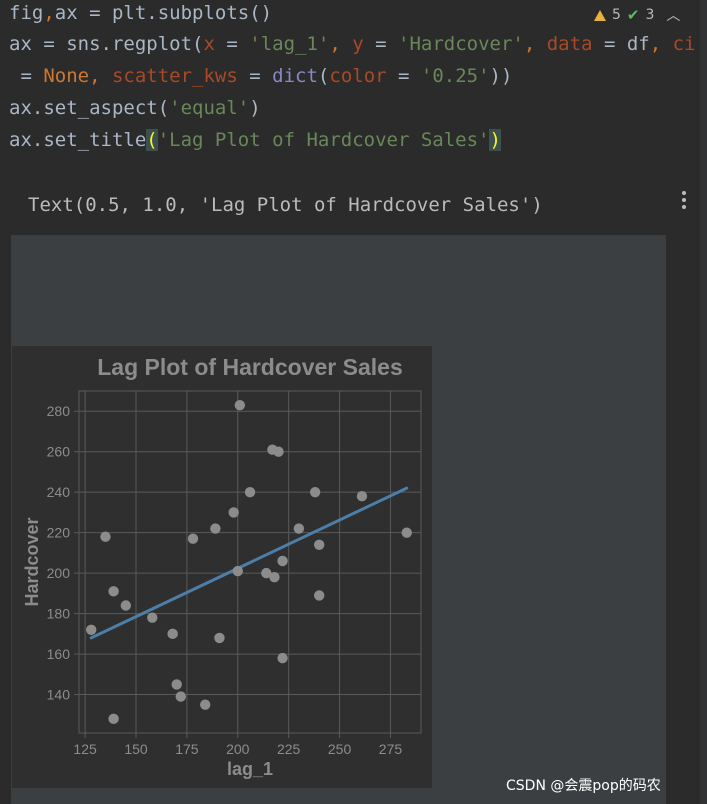 The height and width of the screenshot is (804, 707). What do you see at coordinates (616, 15) in the screenshot?
I see `warning-count: 5` at bounding box center [616, 15].